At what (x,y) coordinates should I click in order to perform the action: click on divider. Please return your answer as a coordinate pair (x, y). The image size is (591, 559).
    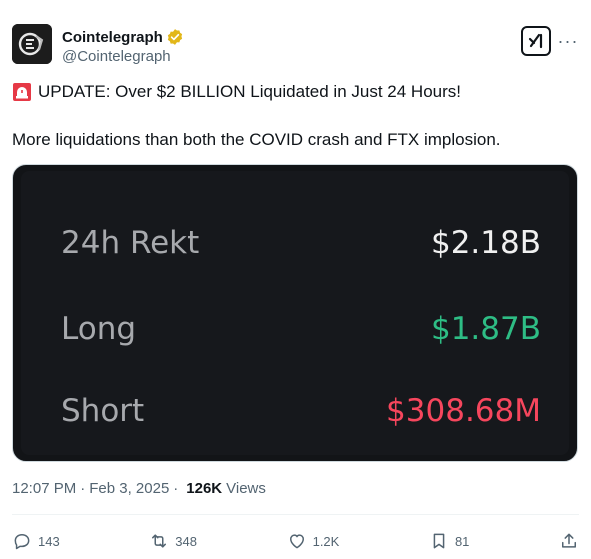
    Looking at the image, I should click on (295, 514).